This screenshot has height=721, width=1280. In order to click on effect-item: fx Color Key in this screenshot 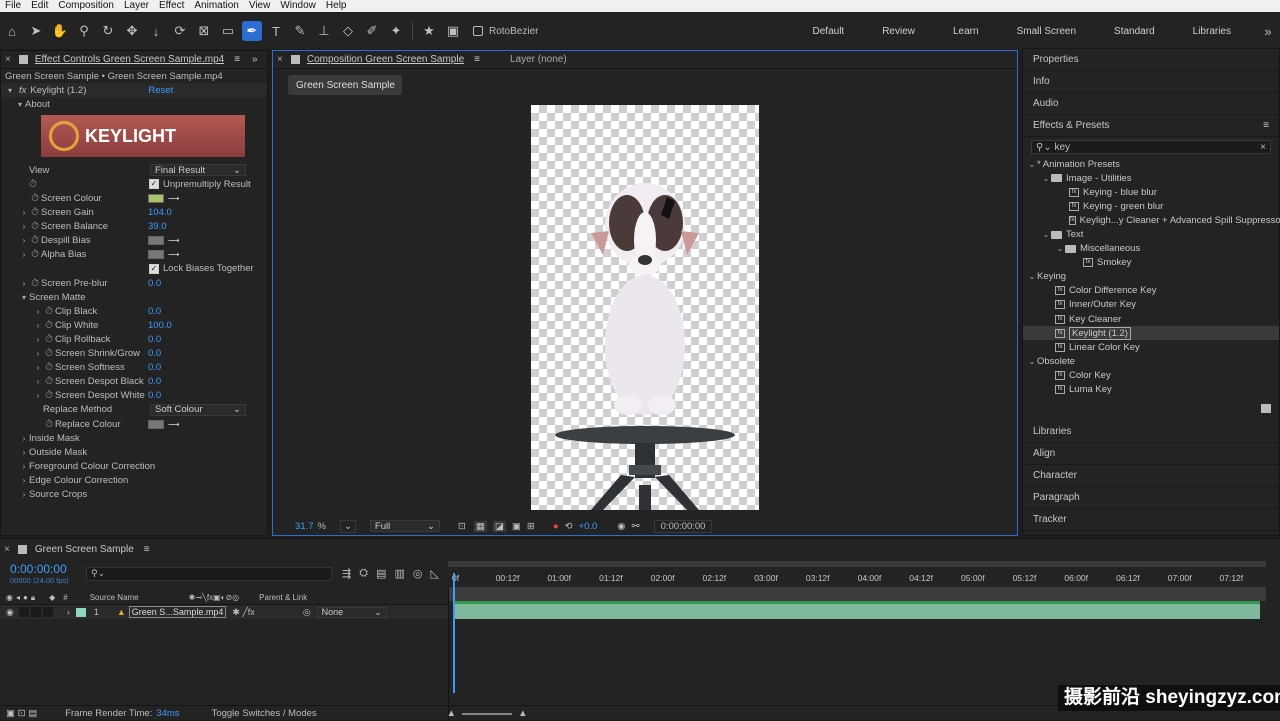, I will do `click(1151, 375)`.